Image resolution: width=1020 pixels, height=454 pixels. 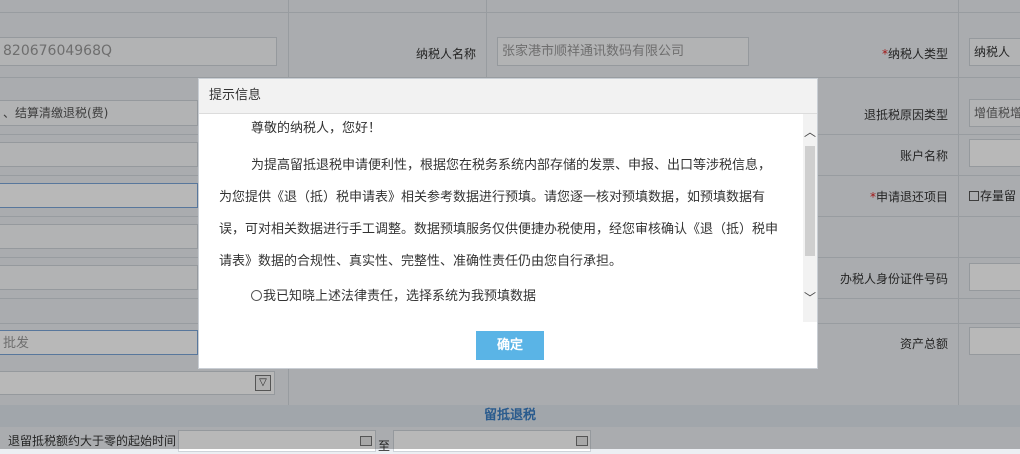 What do you see at coordinates (501, 297) in the screenshot?
I see `agree-radio: 我已知晓上述法律责任，选择系统为我预填数据` at bounding box center [501, 297].